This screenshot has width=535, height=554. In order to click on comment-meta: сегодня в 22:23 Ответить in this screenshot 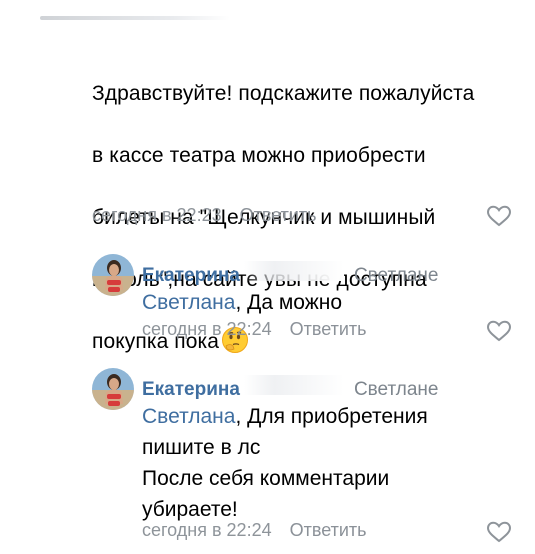, I will do `click(204, 215)`.